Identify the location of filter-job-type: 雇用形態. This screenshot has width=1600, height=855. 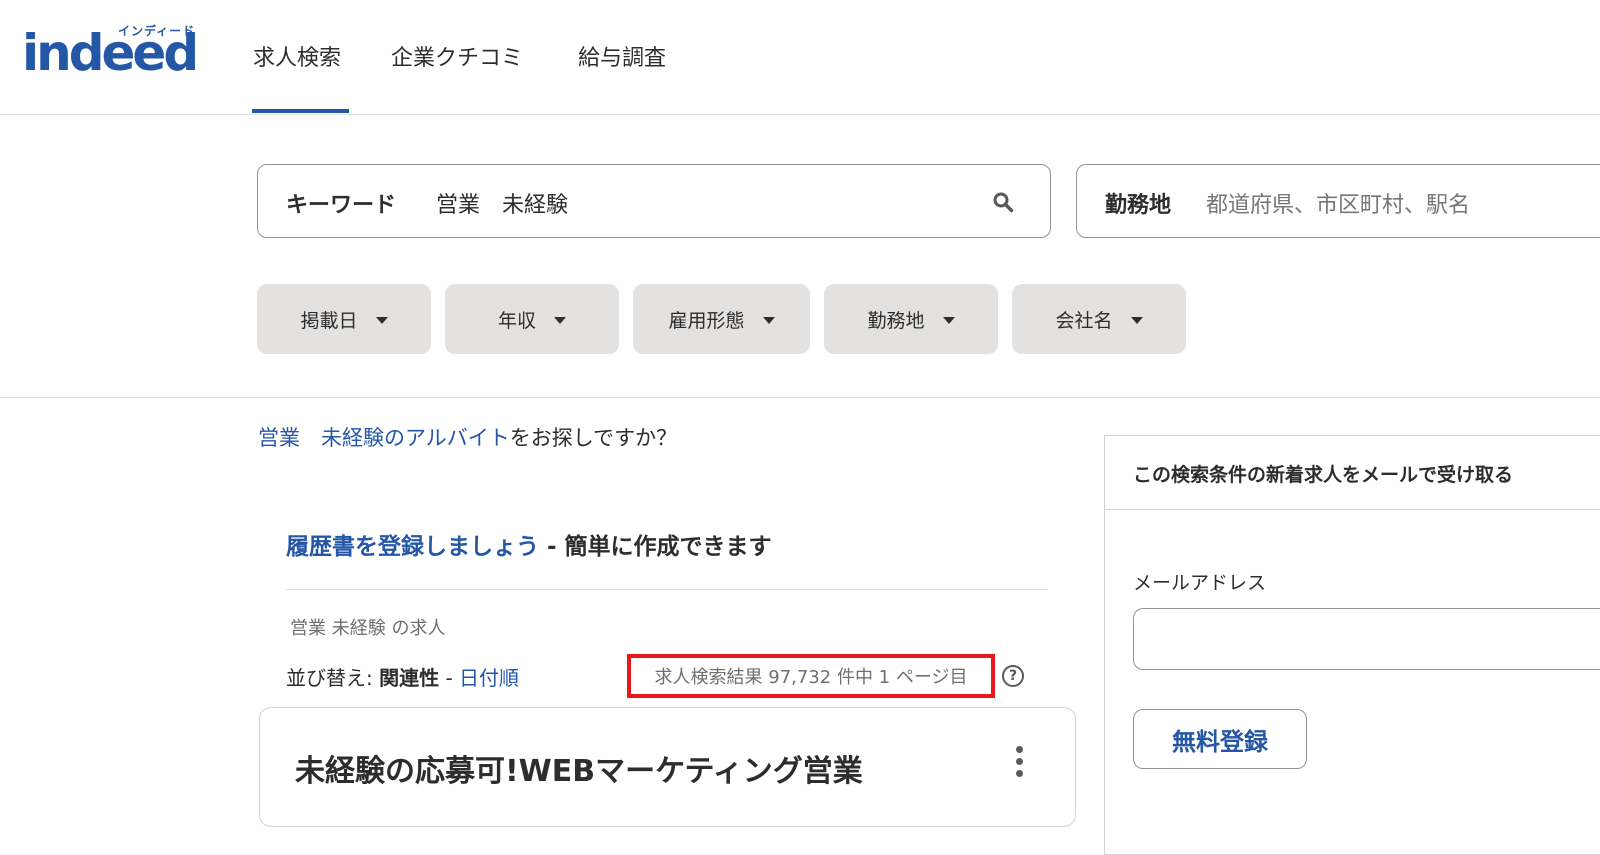
(721, 319).